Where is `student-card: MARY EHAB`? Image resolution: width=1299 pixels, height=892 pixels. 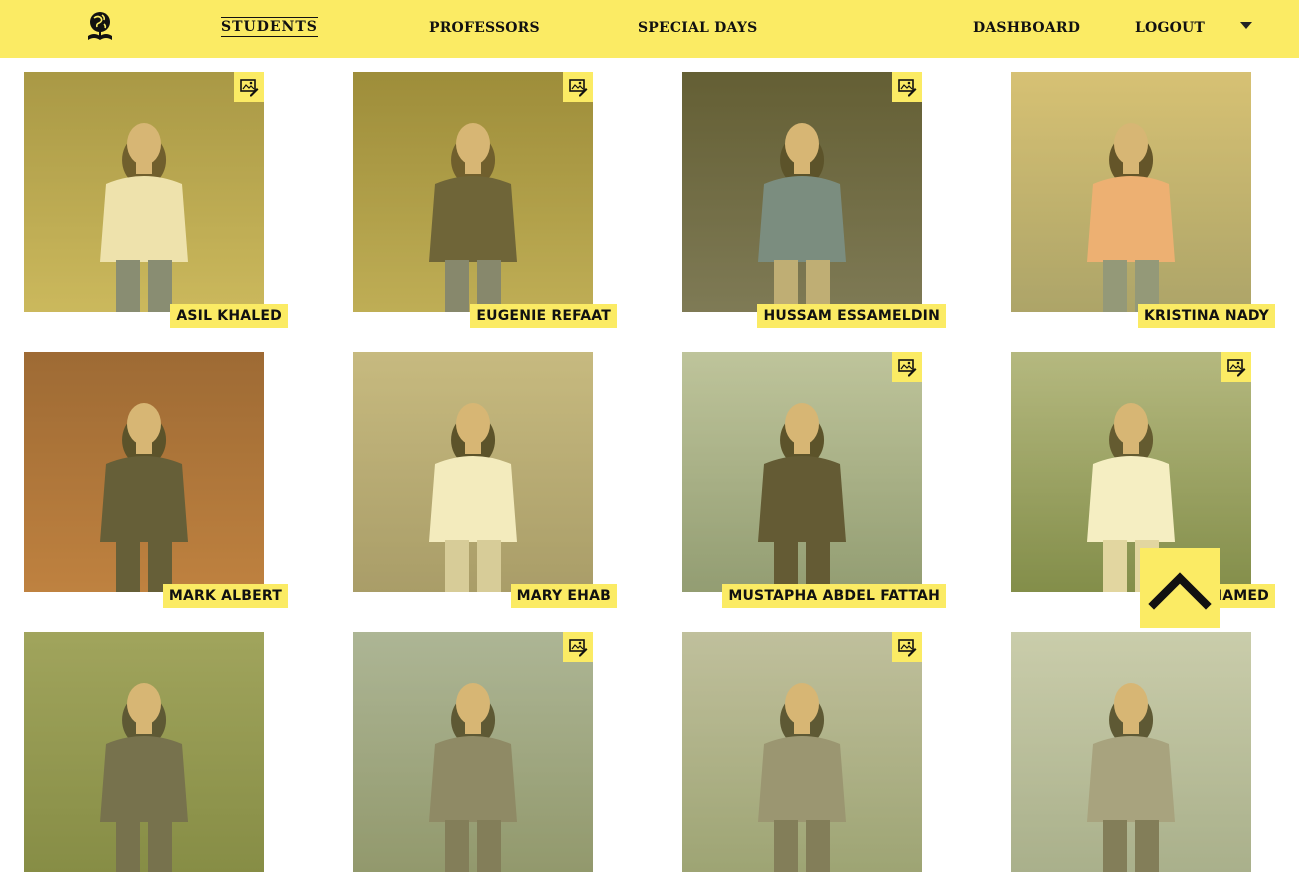
student-card: MARY EHAB is located at coordinates (485, 482).